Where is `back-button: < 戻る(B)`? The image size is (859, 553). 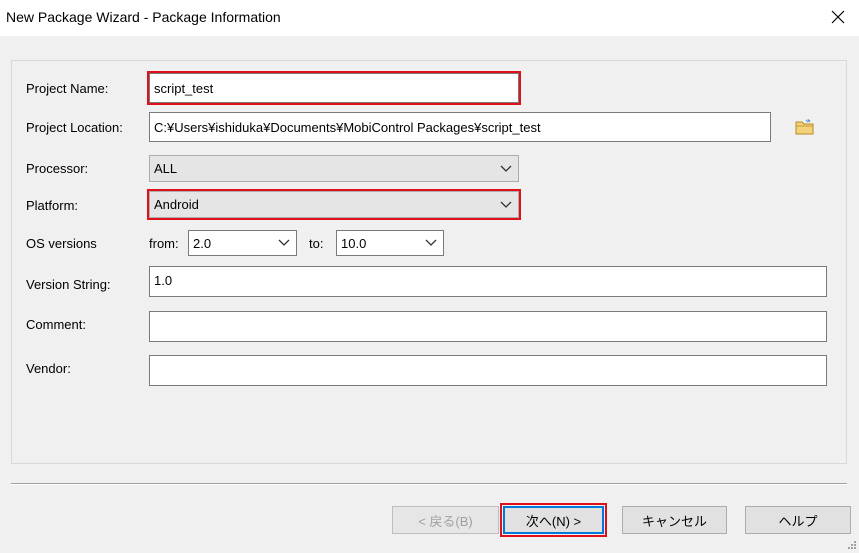 back-button: < 戻る(B) is located at coordinates (445, 520).